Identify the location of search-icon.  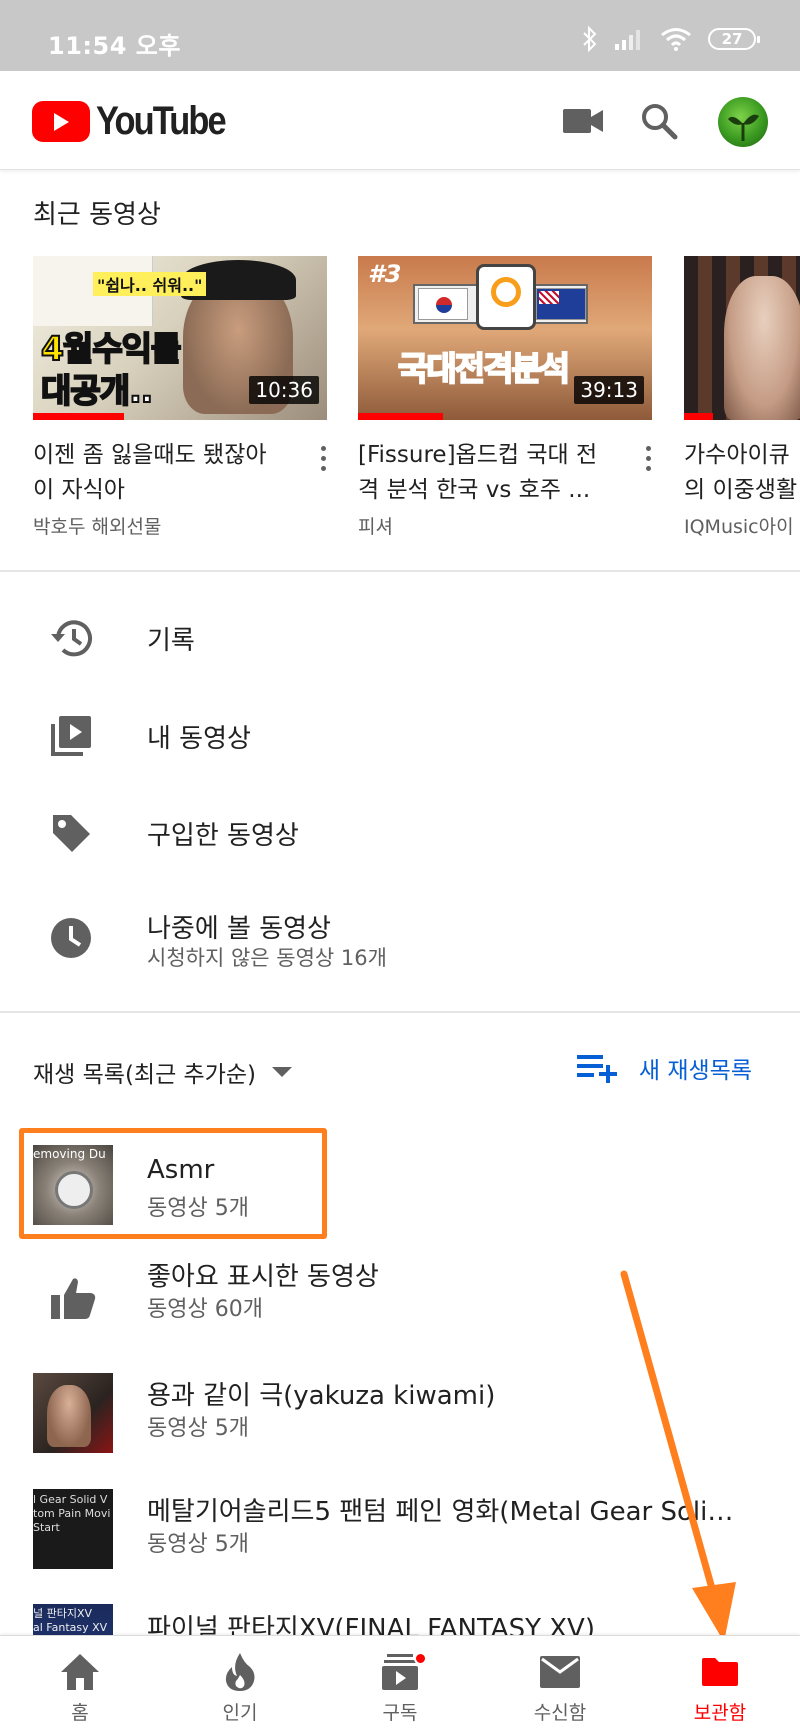
(660, 122).